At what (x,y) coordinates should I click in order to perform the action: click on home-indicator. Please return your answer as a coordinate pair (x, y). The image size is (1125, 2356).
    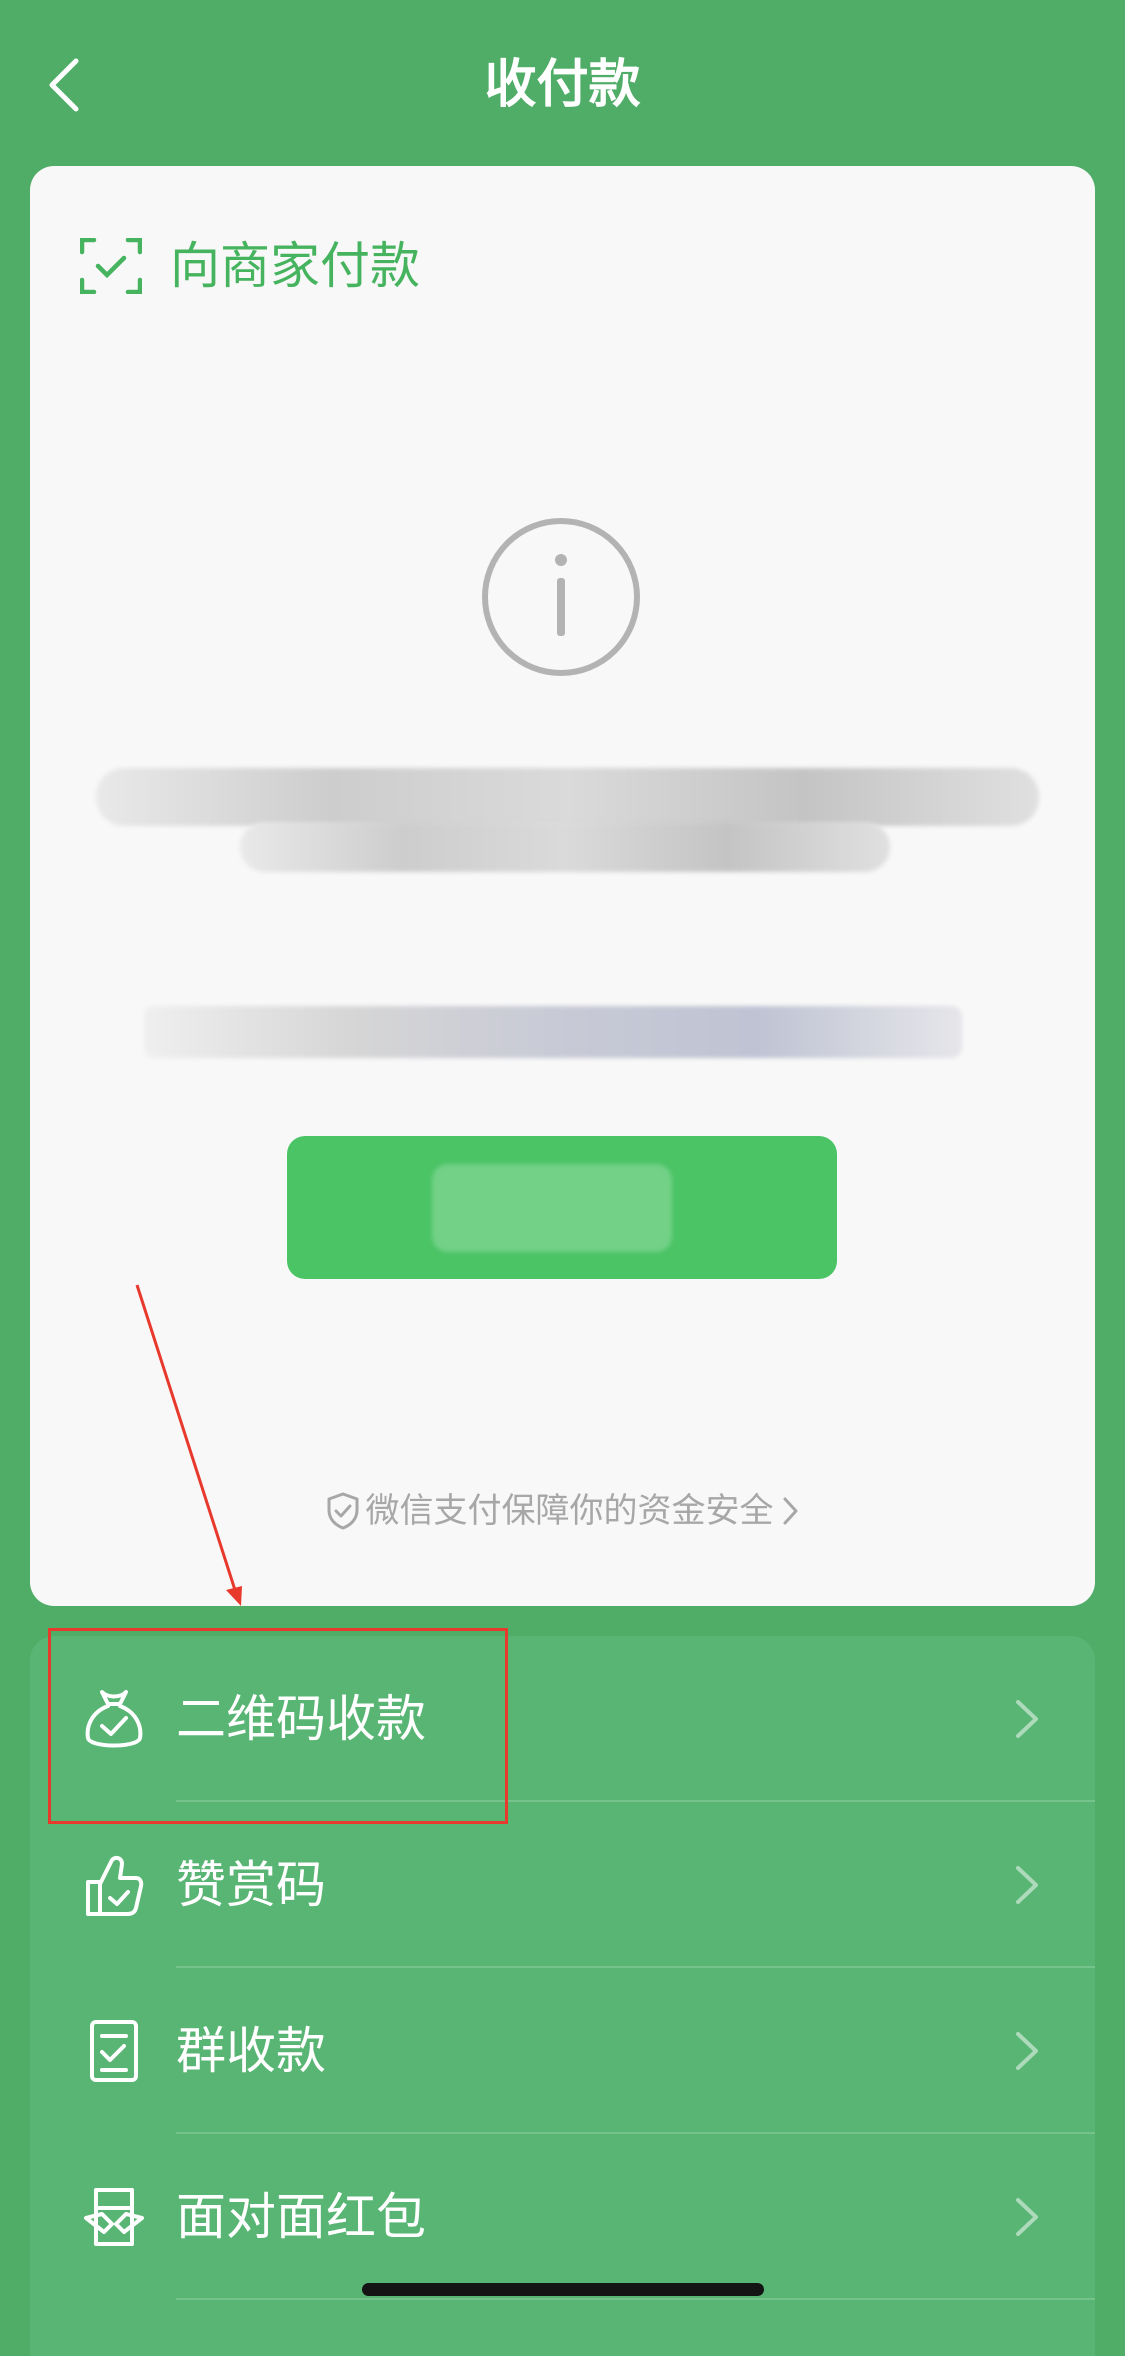
    Looking at the image, I should click on (563, 2289).